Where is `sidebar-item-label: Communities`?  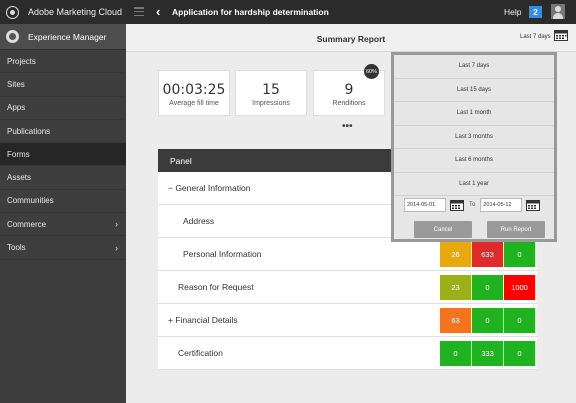
sidebar-item-label: Communities is located at coordinates (30, 201).